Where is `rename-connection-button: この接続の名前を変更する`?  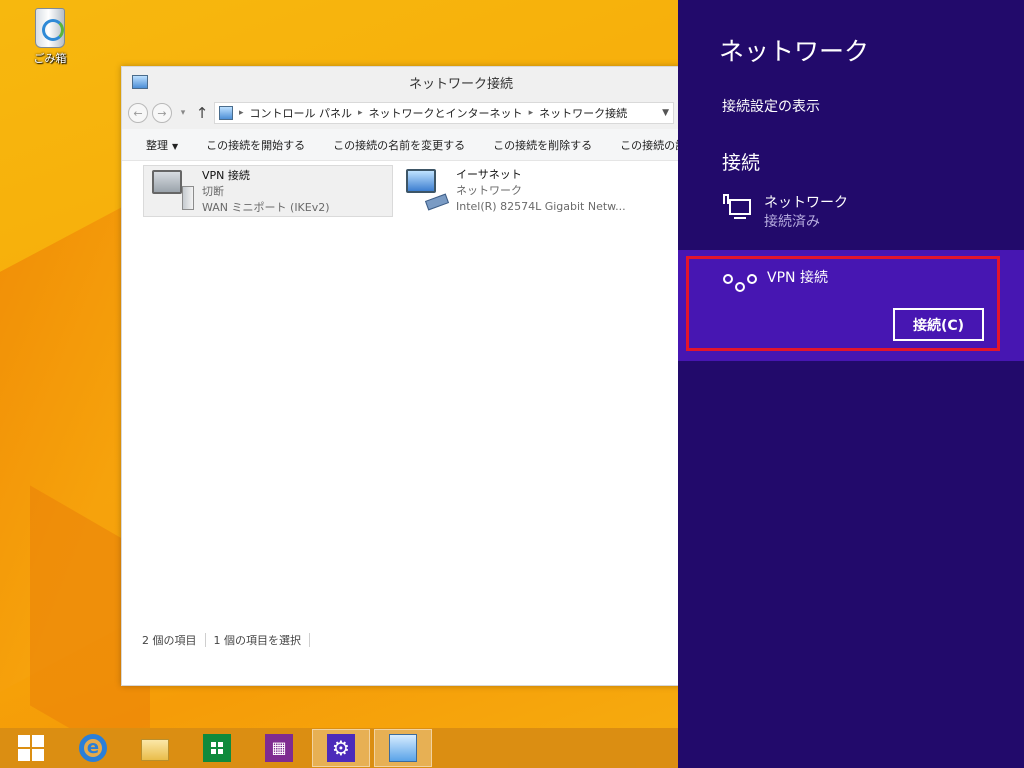 rename-connection-button: この接続の名前を変更する is located at coordinates (399, 145).